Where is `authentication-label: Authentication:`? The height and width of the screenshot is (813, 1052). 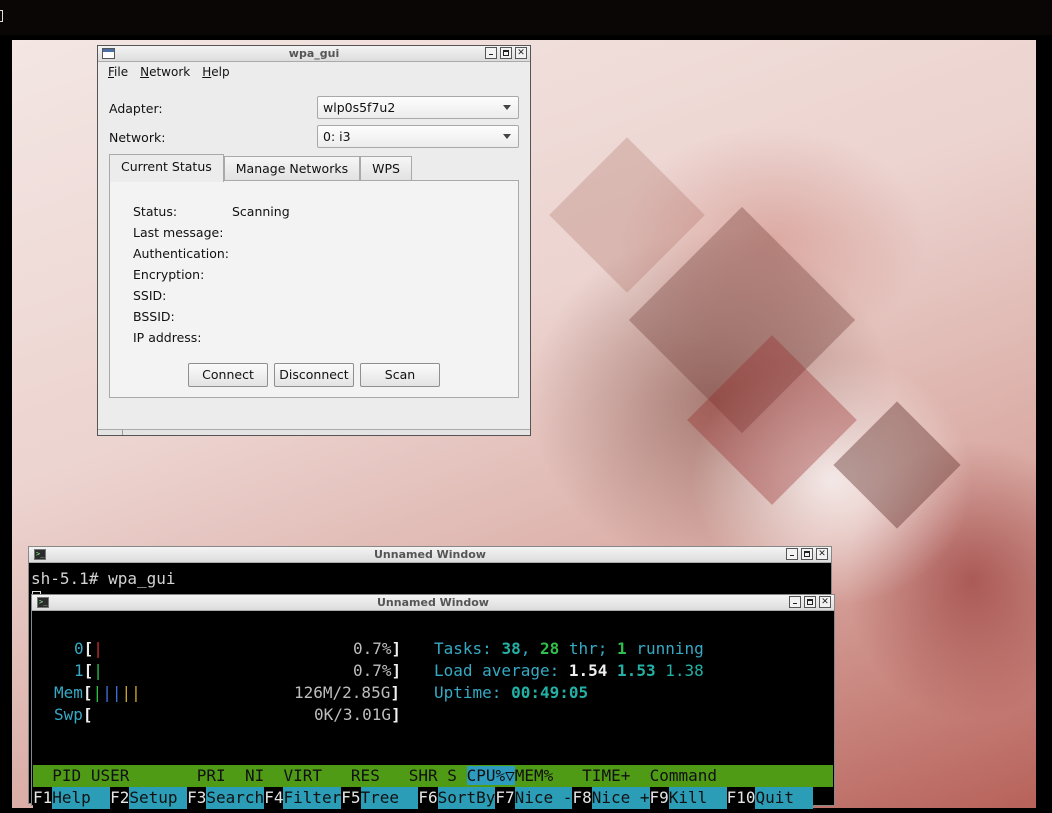 authentication-label: Authentication: is located at coordinates (181, 253).